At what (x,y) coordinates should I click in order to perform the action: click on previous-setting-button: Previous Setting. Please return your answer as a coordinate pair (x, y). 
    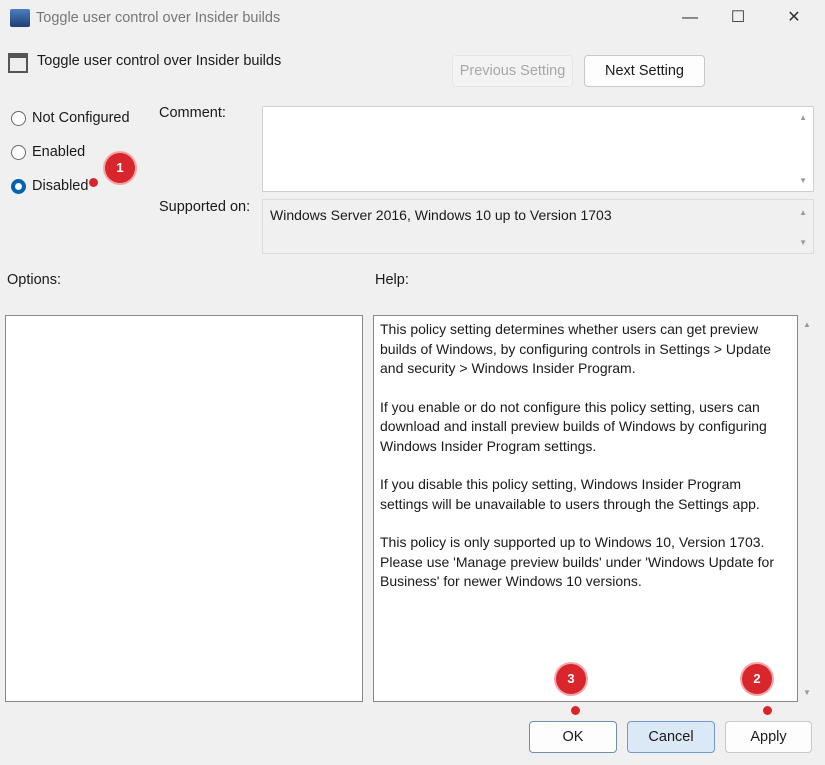
    Looking at the image, I should click on (512, 71).